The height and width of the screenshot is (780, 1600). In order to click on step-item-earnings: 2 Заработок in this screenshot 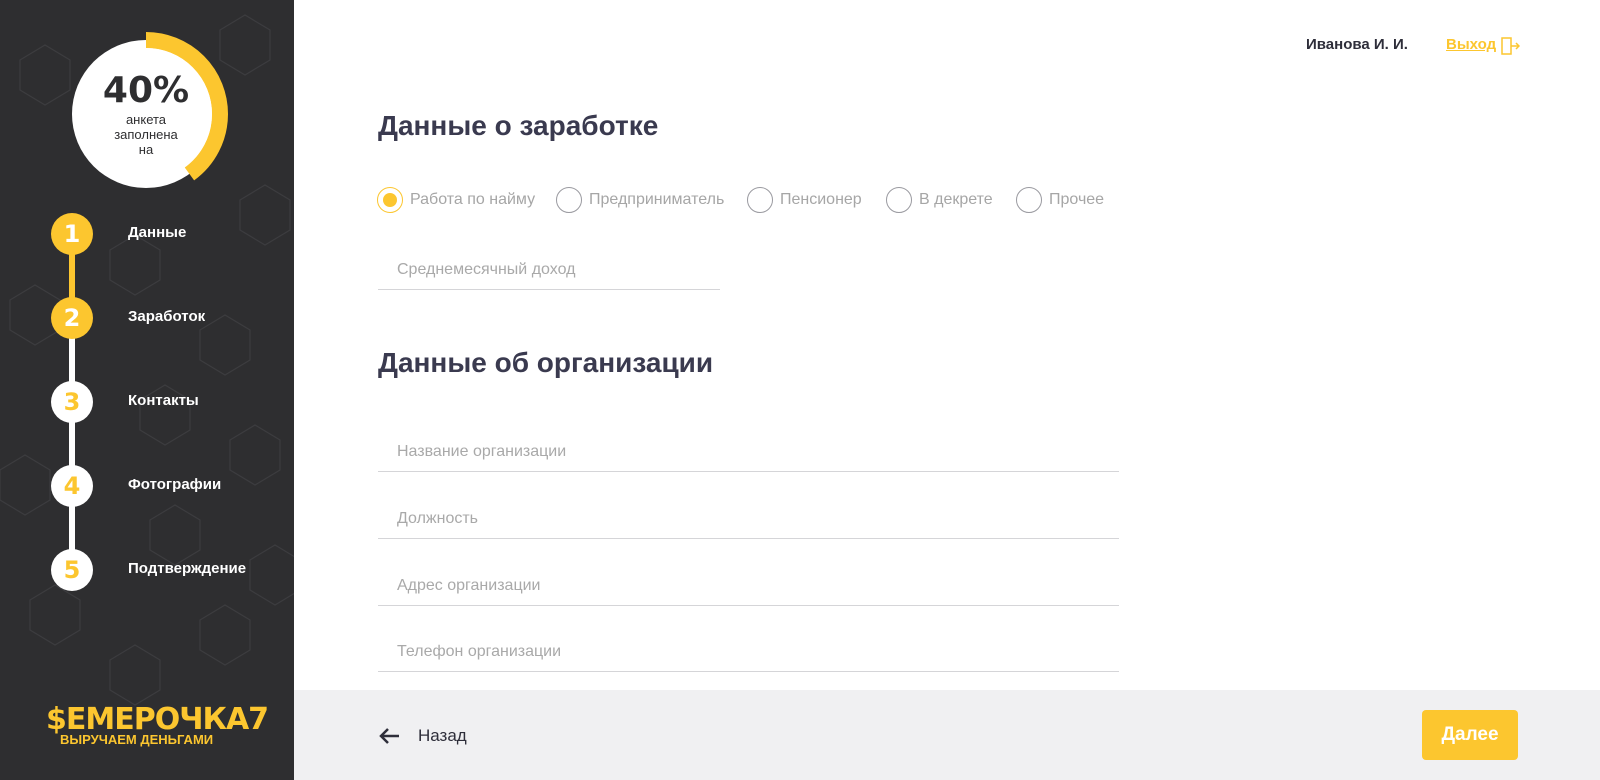, I will do `click(171, 318)`.